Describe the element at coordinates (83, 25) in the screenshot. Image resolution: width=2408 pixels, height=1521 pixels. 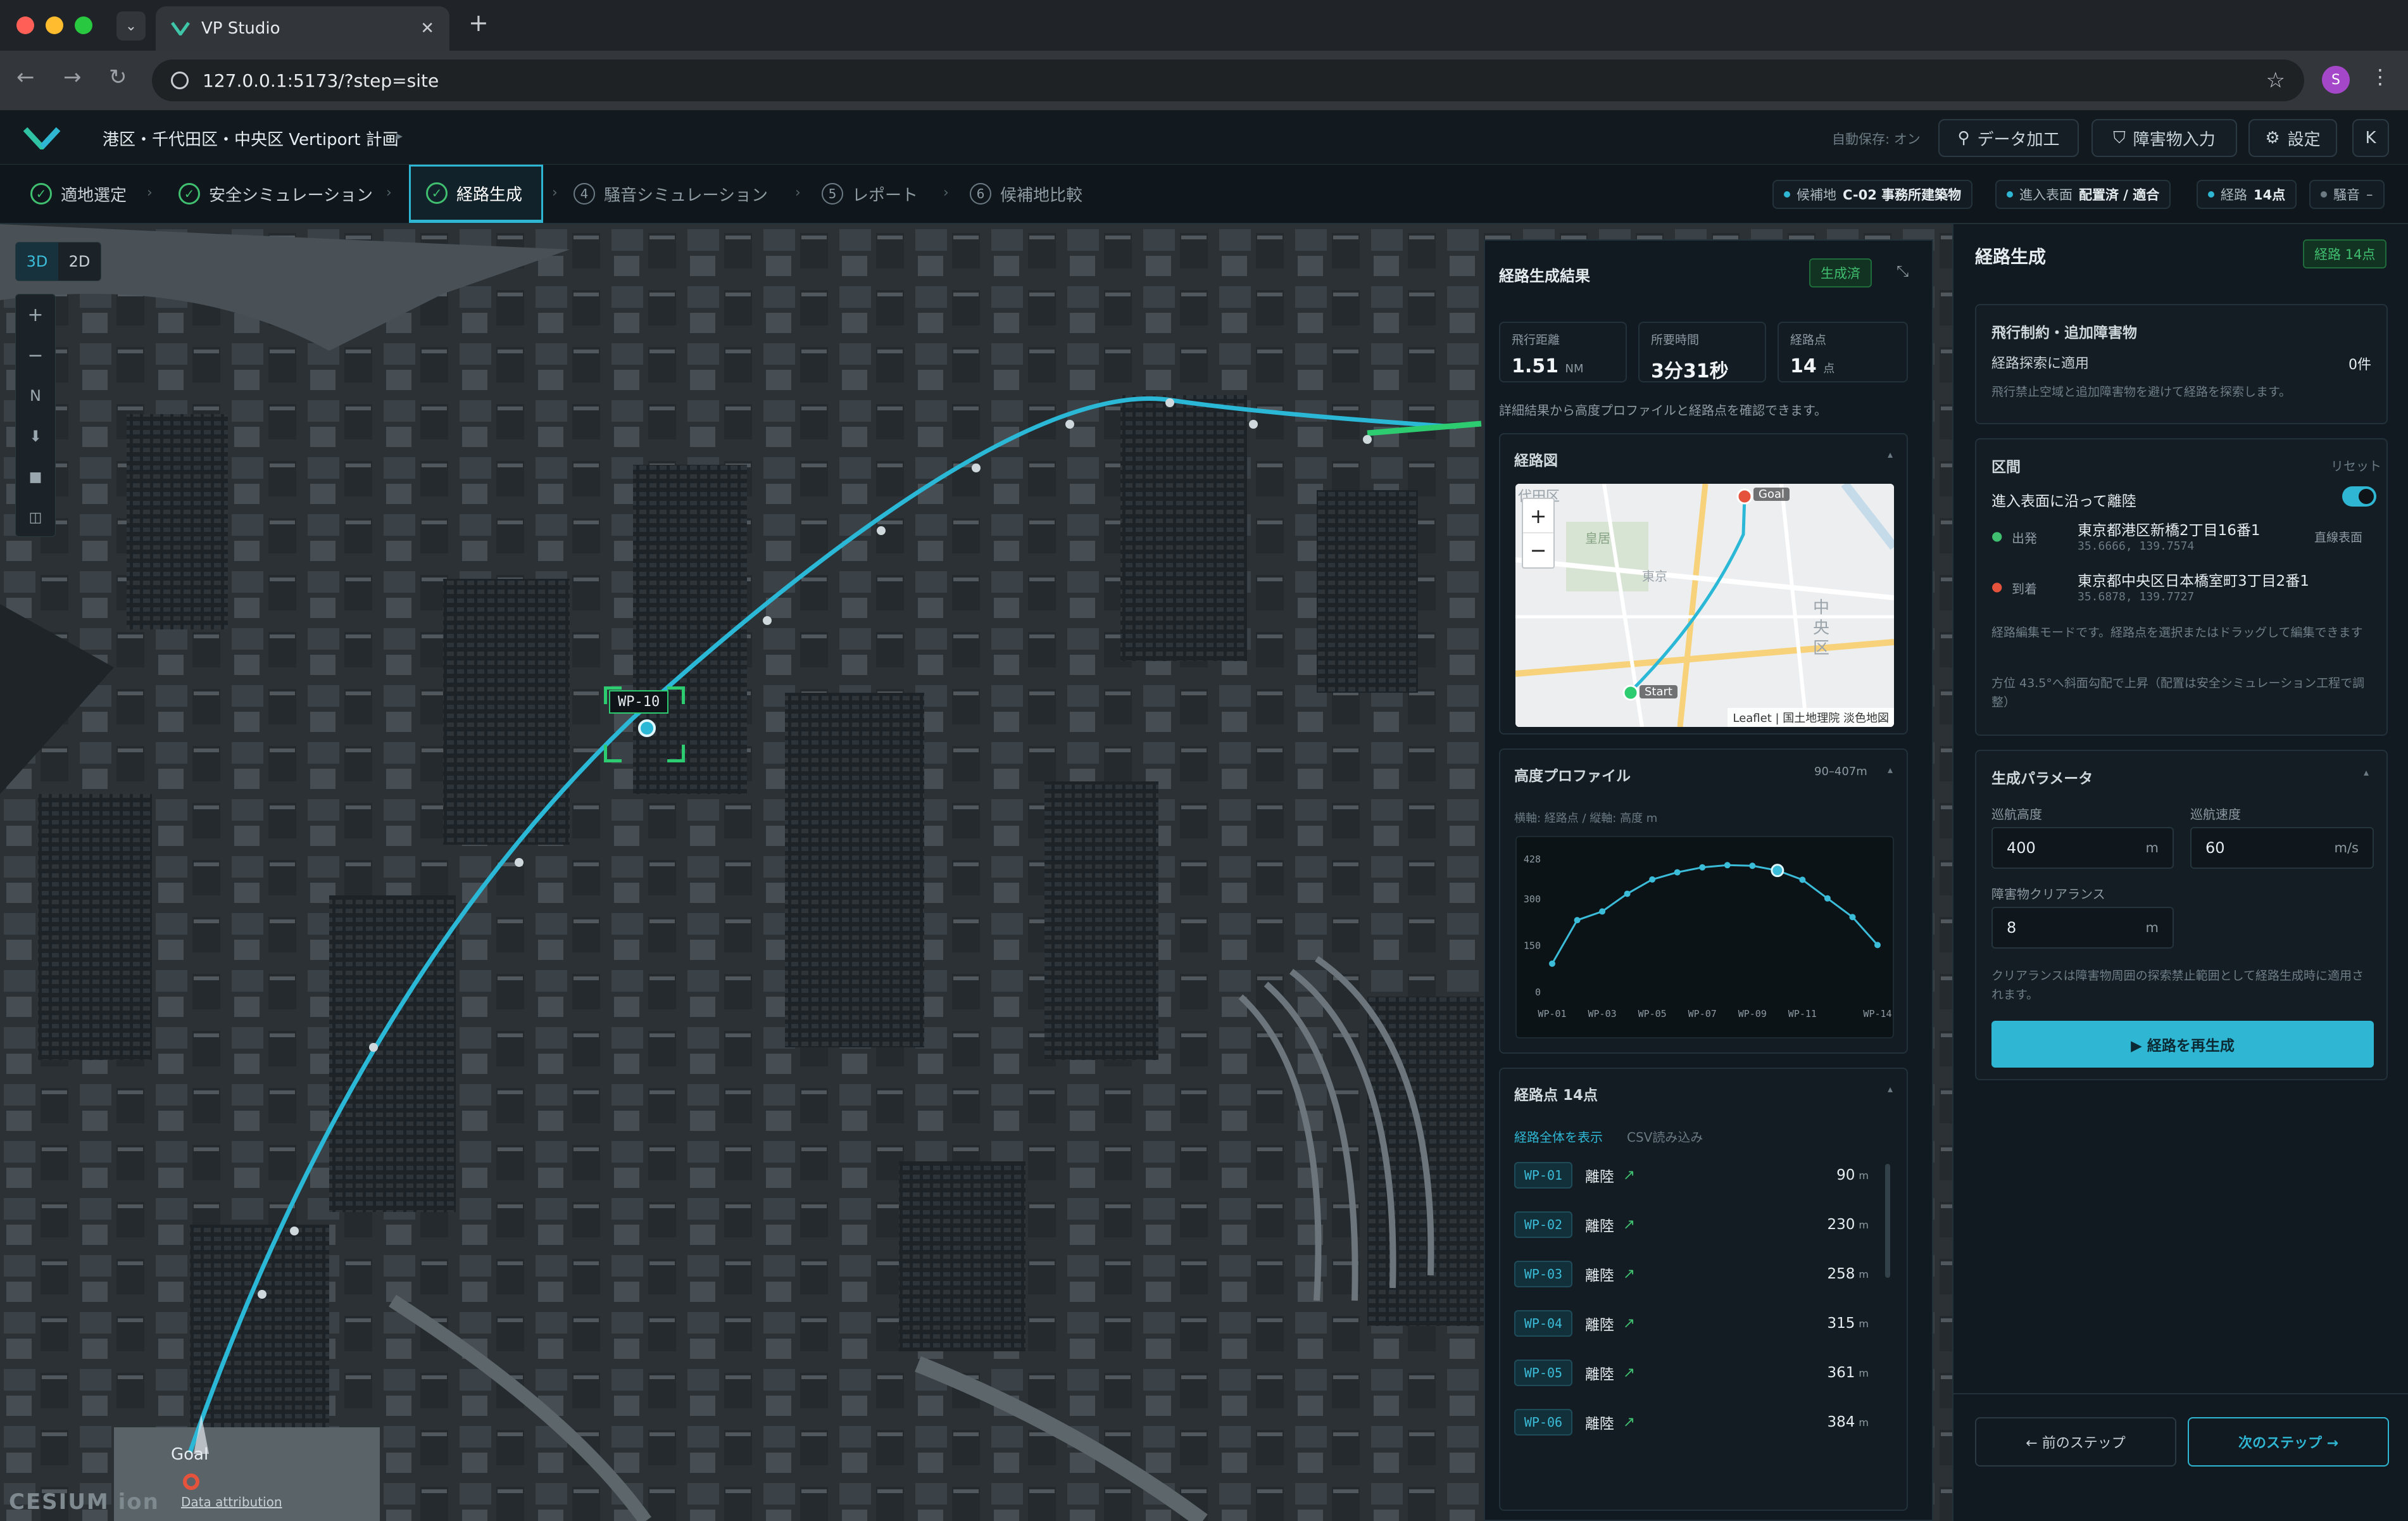
I see `maximize-window-button` at that location.